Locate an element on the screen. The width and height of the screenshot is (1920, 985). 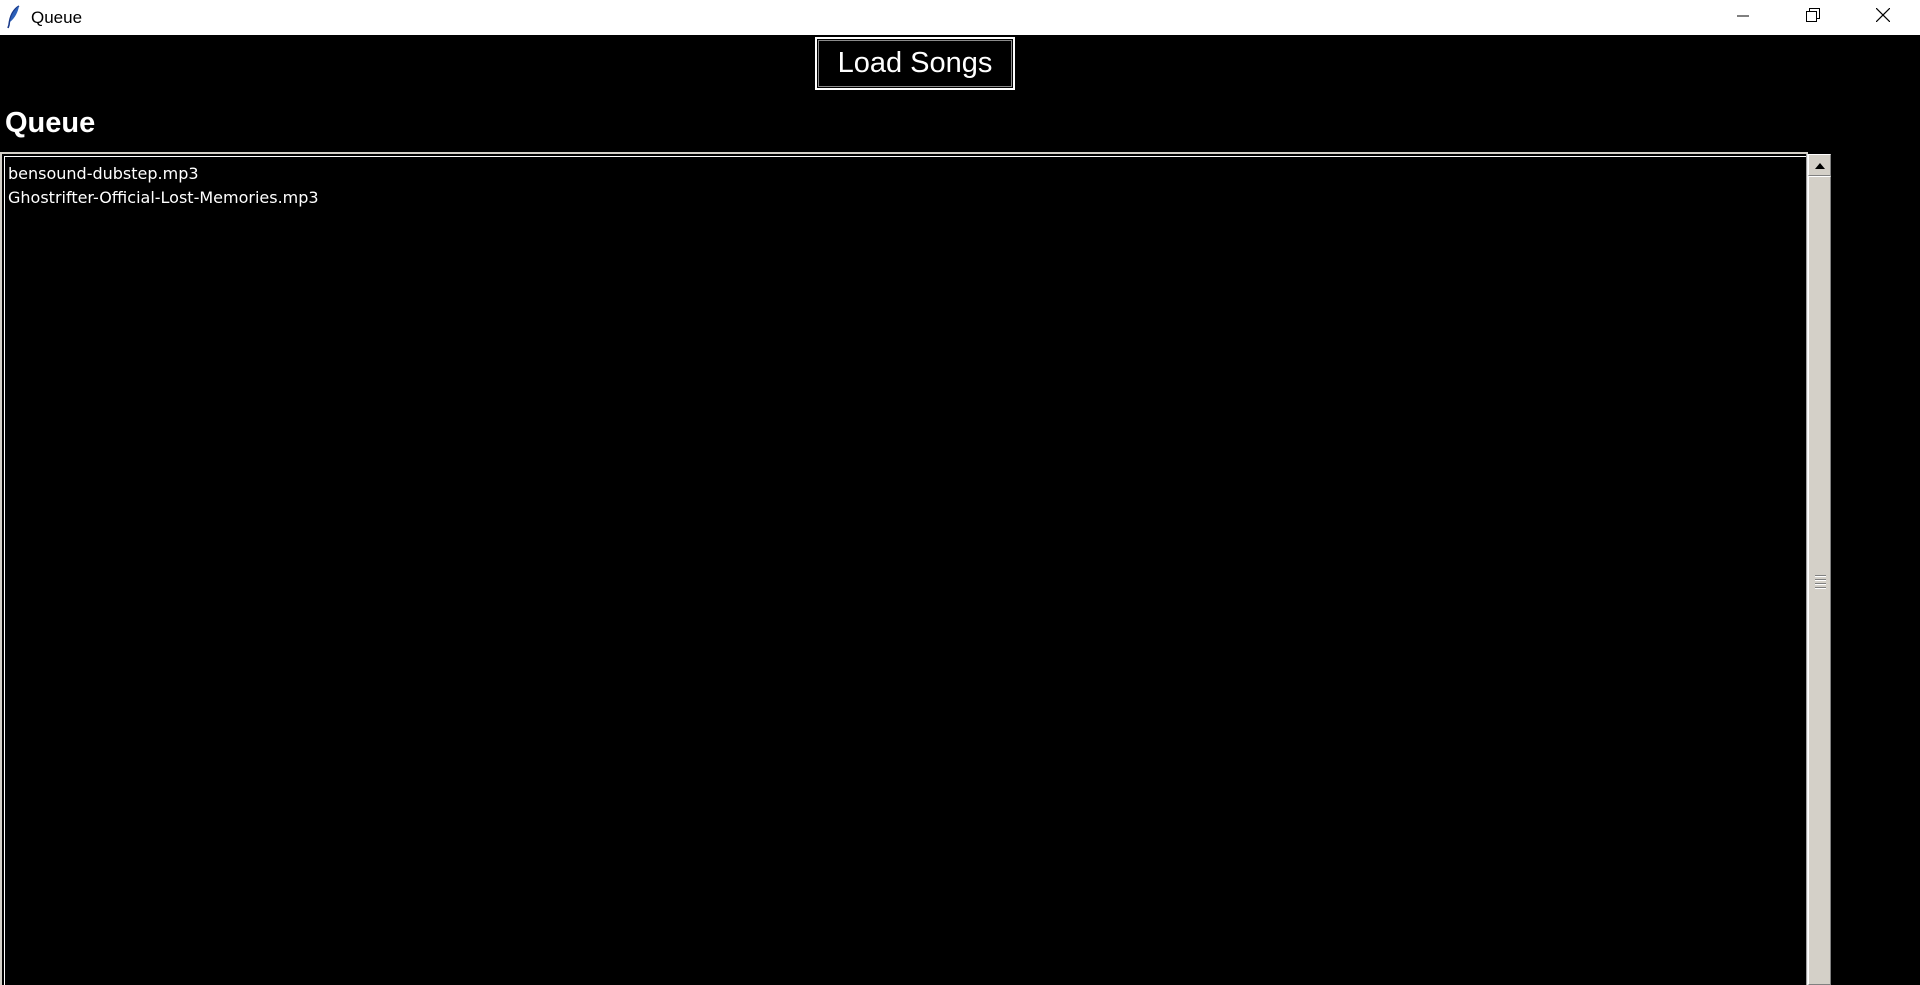
arrow-up-icon is located at coordinates (1819, 165).